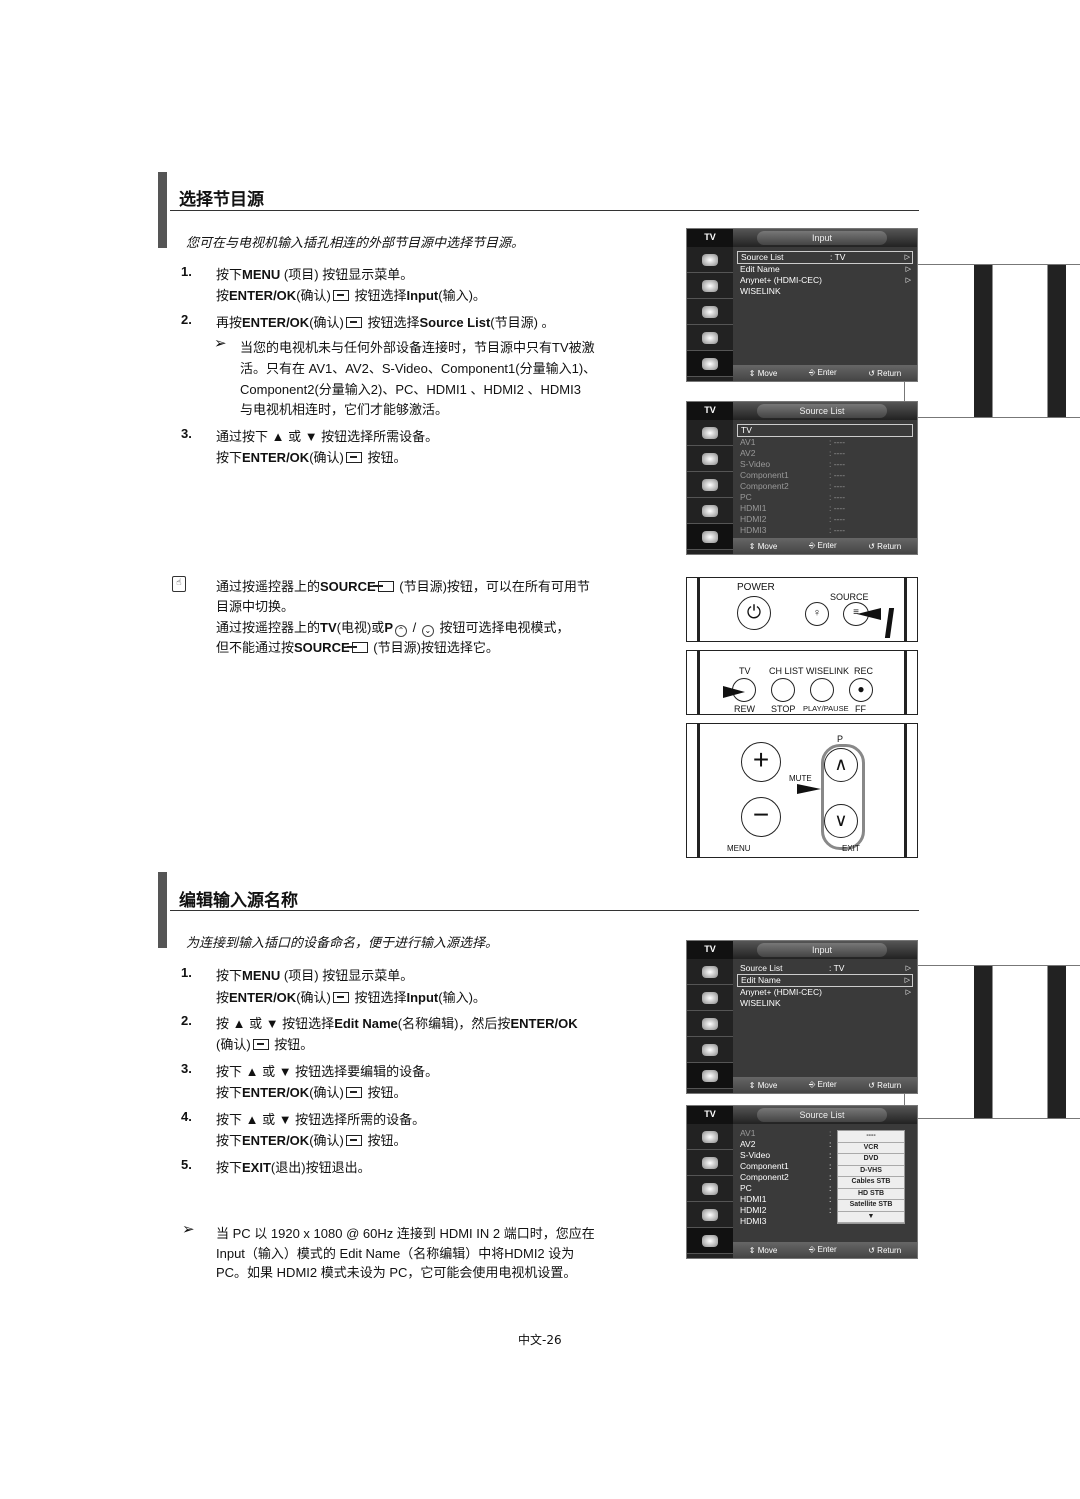 This screenshot has width=1080, height=1499. Describe the element at coordinates (540, 1340) in the screenshot. I see `page-number: 中文-26` at that location.